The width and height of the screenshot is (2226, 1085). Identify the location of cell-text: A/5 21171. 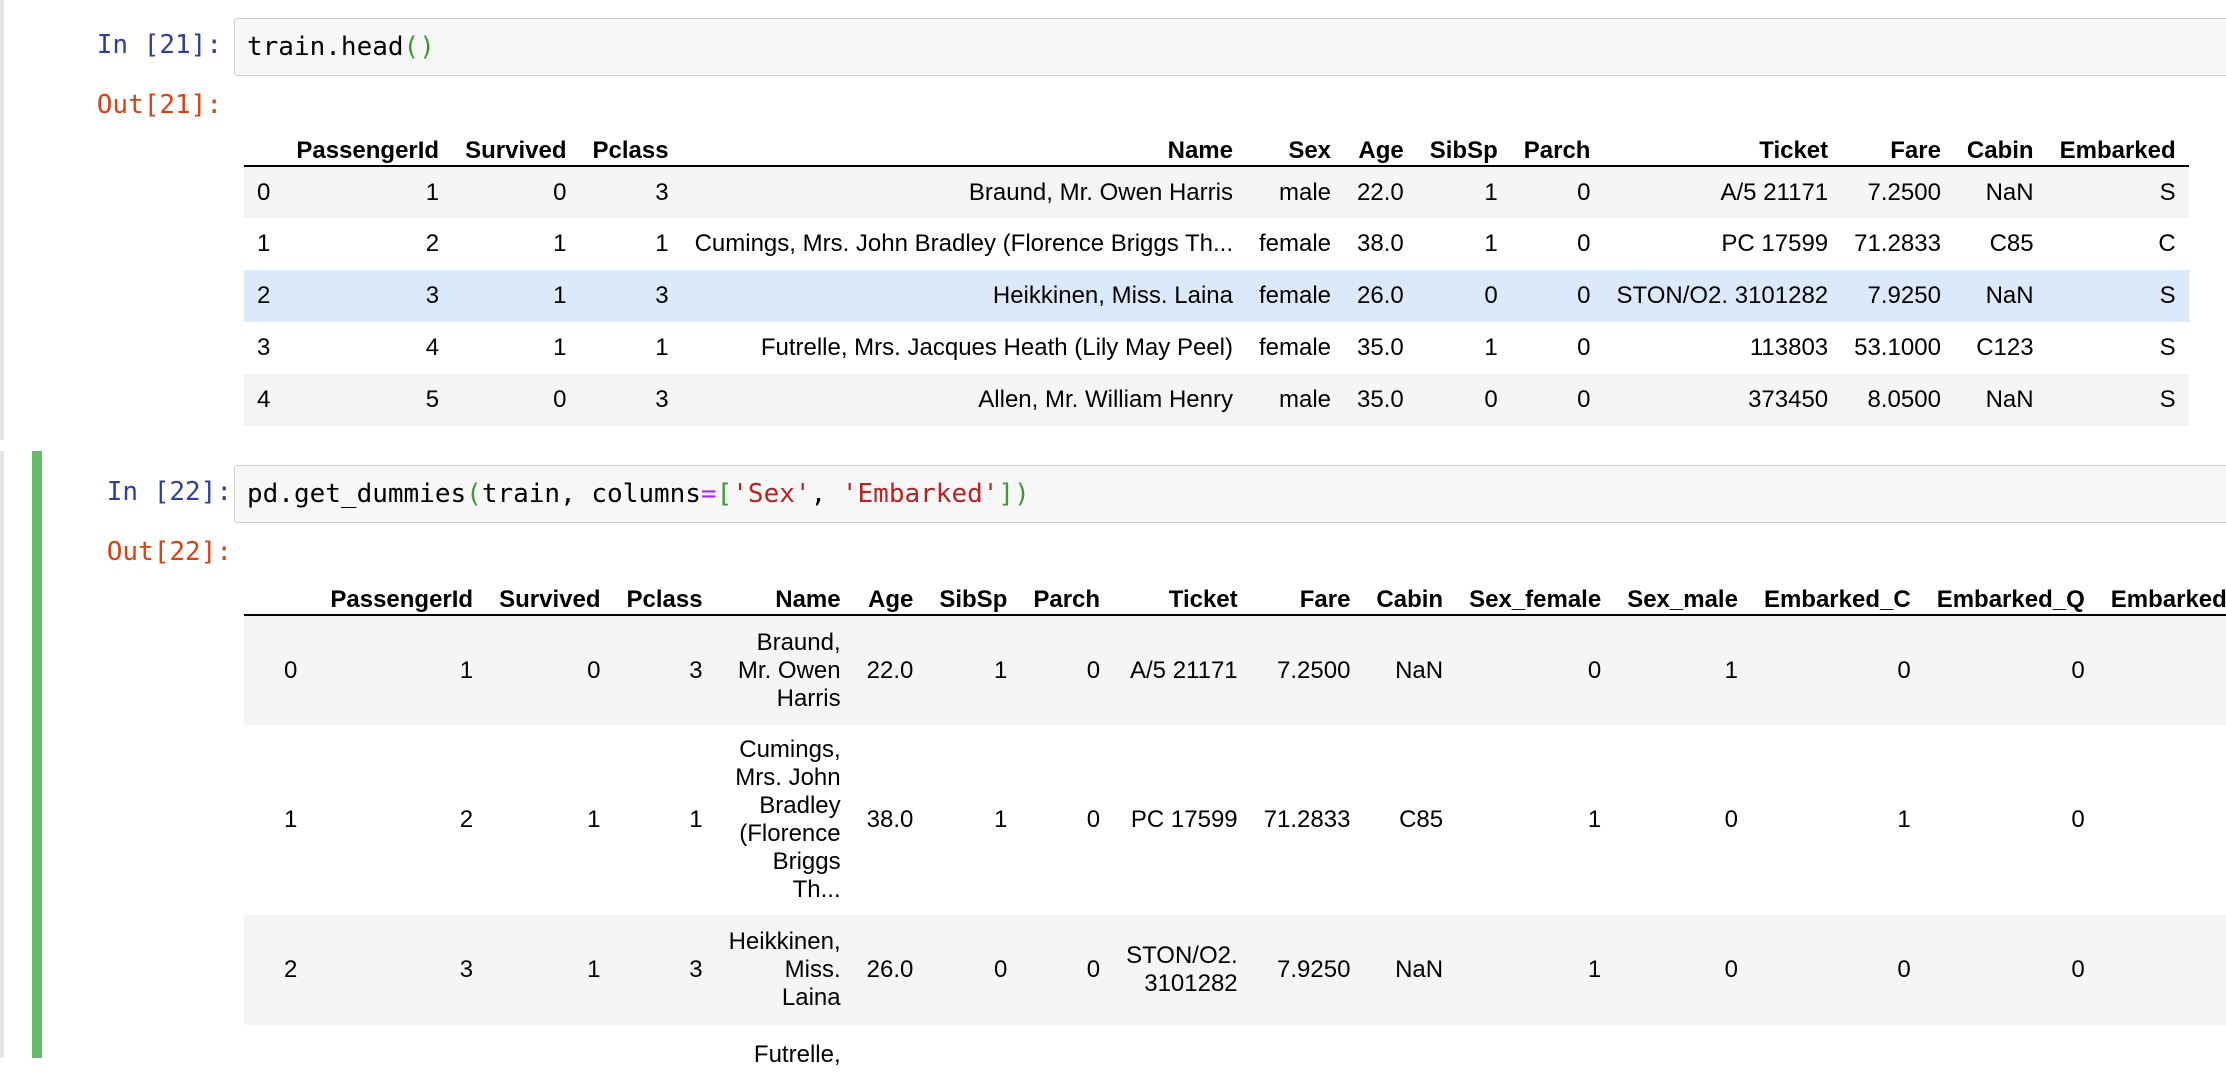
(1184, 670).